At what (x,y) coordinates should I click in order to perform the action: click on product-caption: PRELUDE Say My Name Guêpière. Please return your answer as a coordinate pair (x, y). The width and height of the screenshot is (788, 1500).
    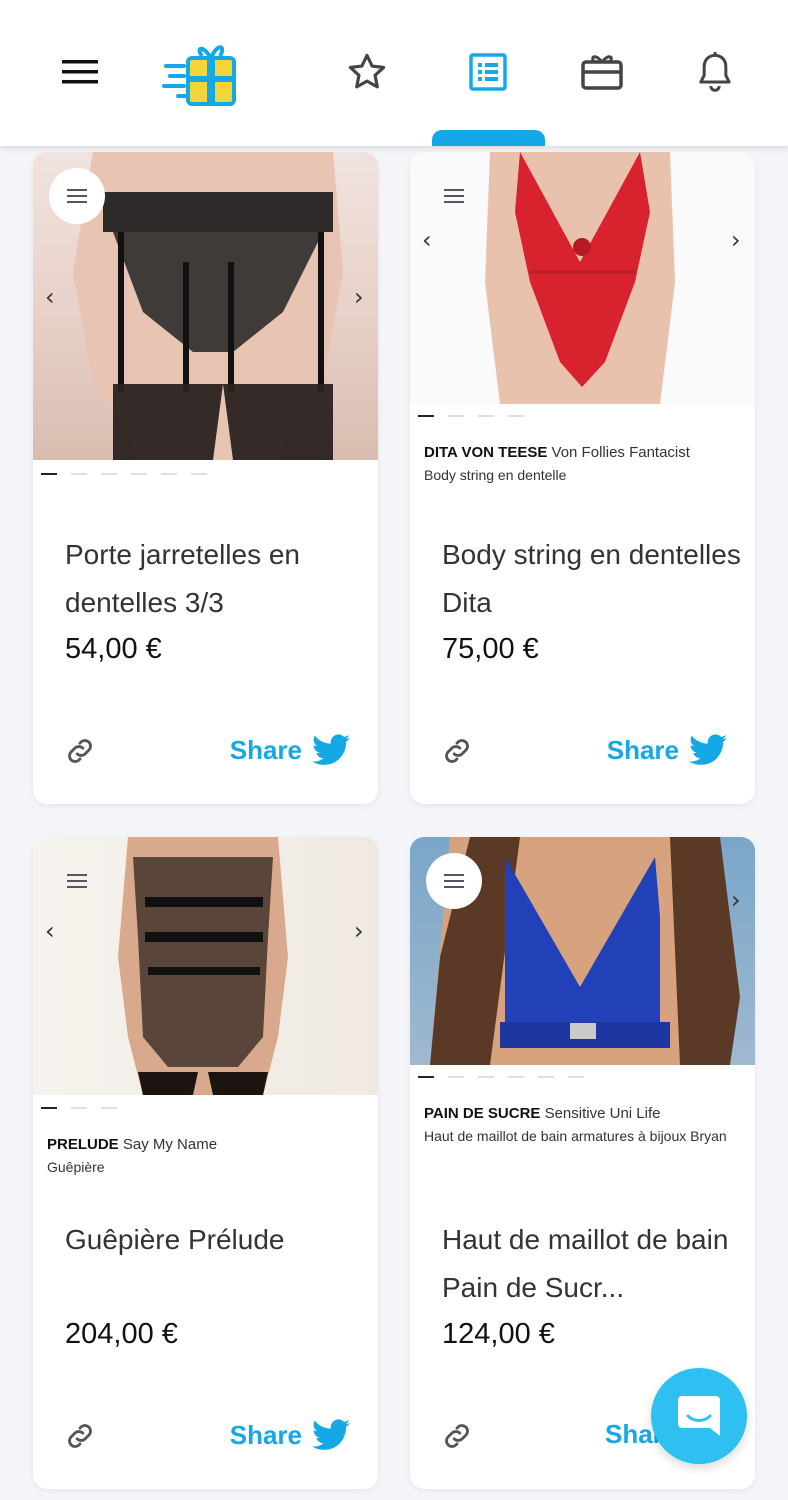
    Looking at the image, I should click on (207, 1156).